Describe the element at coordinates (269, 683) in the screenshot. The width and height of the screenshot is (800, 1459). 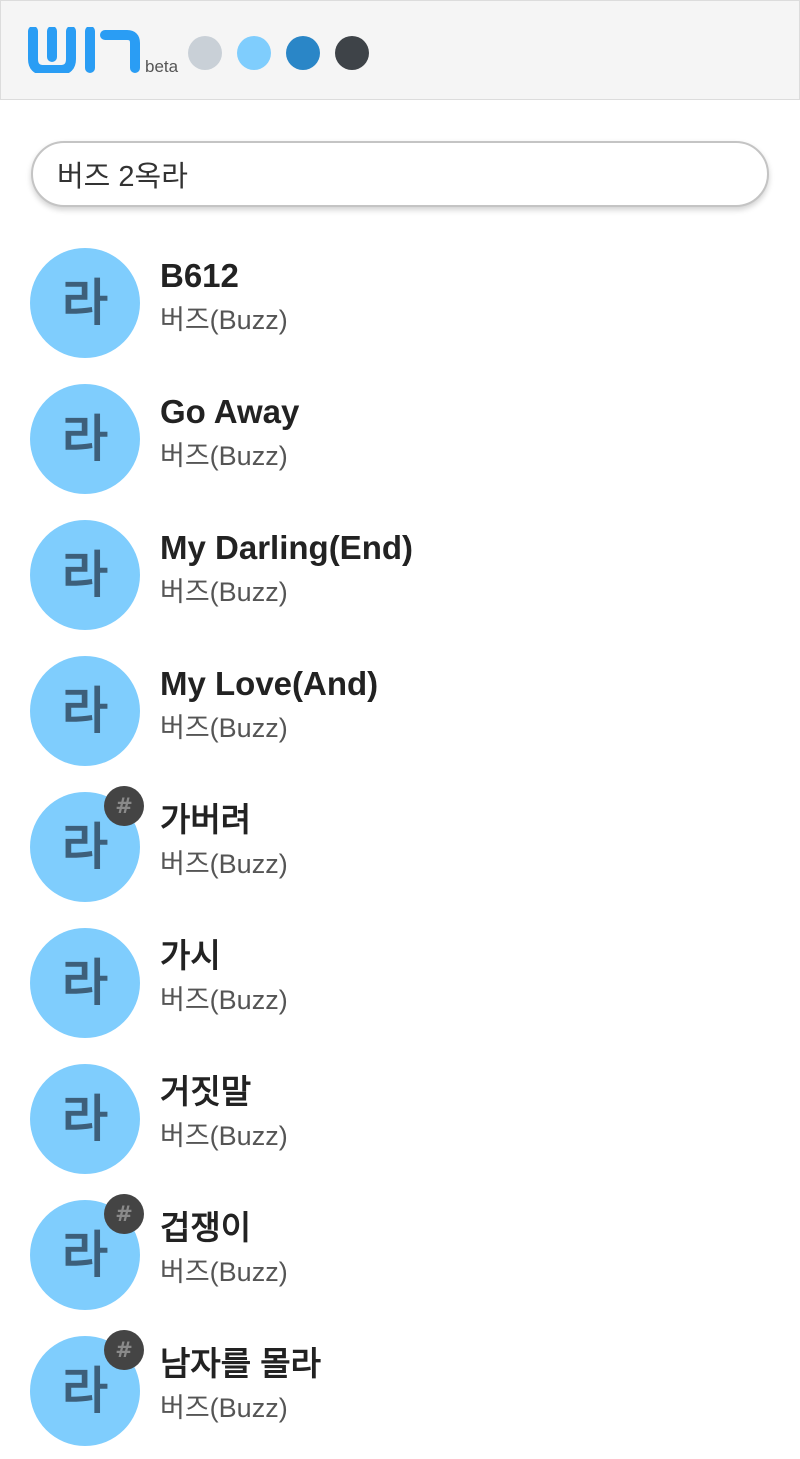
I see `song-title: My Love(And)` at that location.